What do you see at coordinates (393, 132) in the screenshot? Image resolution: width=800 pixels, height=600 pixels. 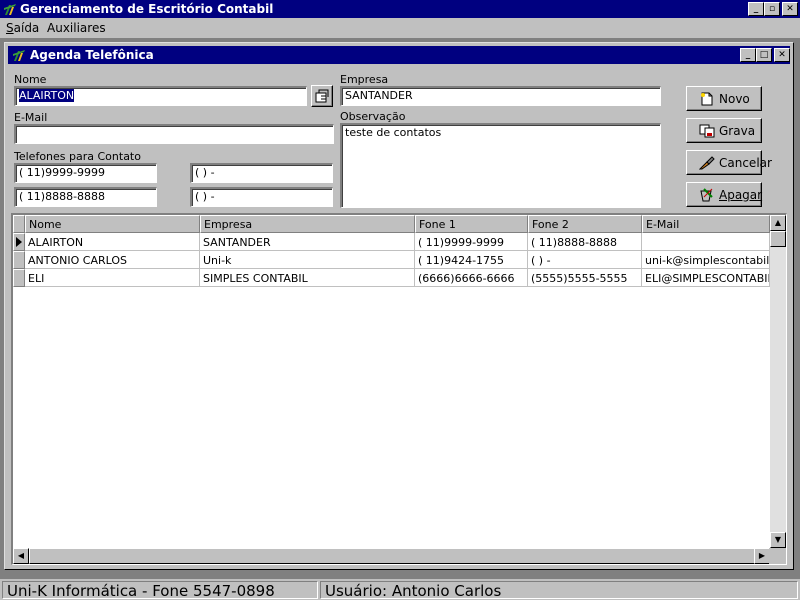 I see `observacao-value: teste de contatos` at bounding box center [393, 132].